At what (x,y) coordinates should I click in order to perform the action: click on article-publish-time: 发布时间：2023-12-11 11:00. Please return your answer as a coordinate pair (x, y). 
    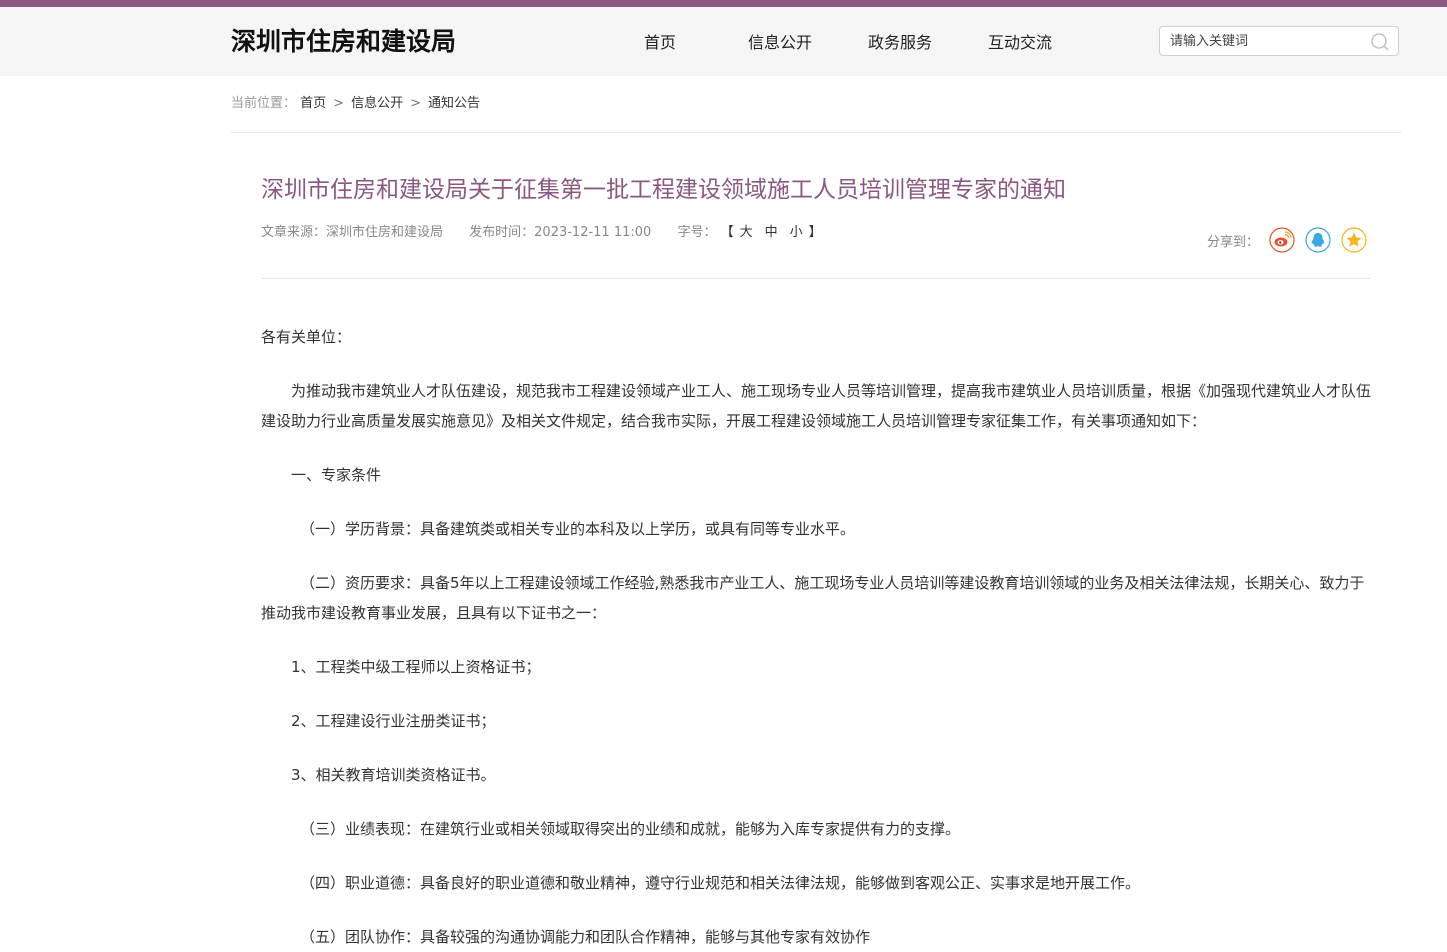
    Looking at the image, I should click on (560, 232).